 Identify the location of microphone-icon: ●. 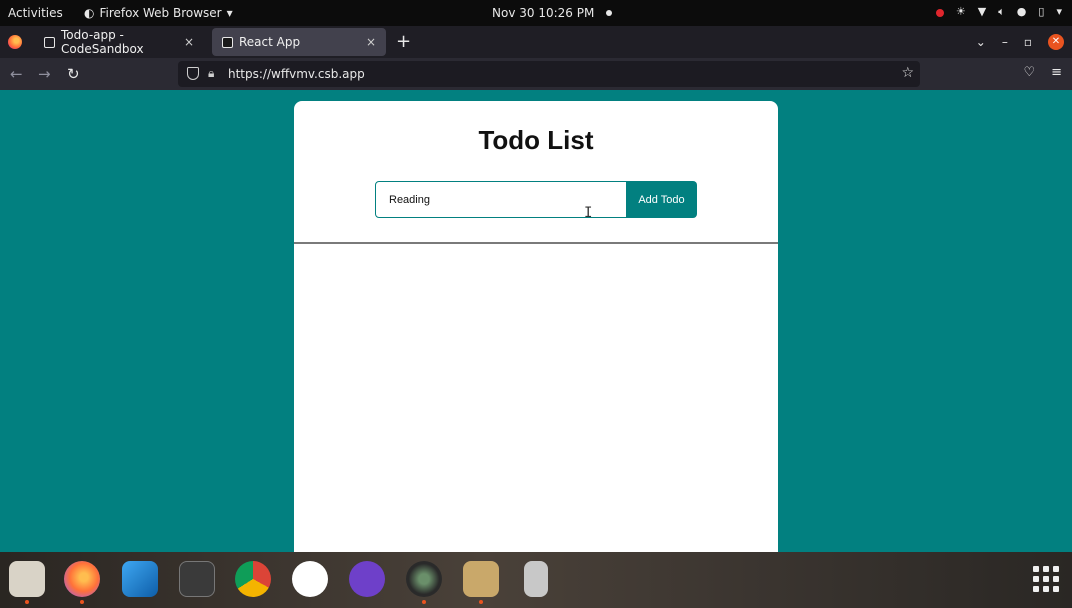
(1021, 11).